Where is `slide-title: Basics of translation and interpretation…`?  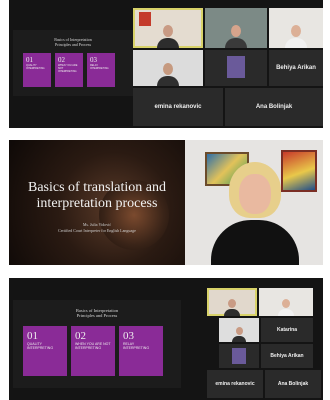
slide-title: Basics of translation and interpretation… is located at coordinates (97, 196).